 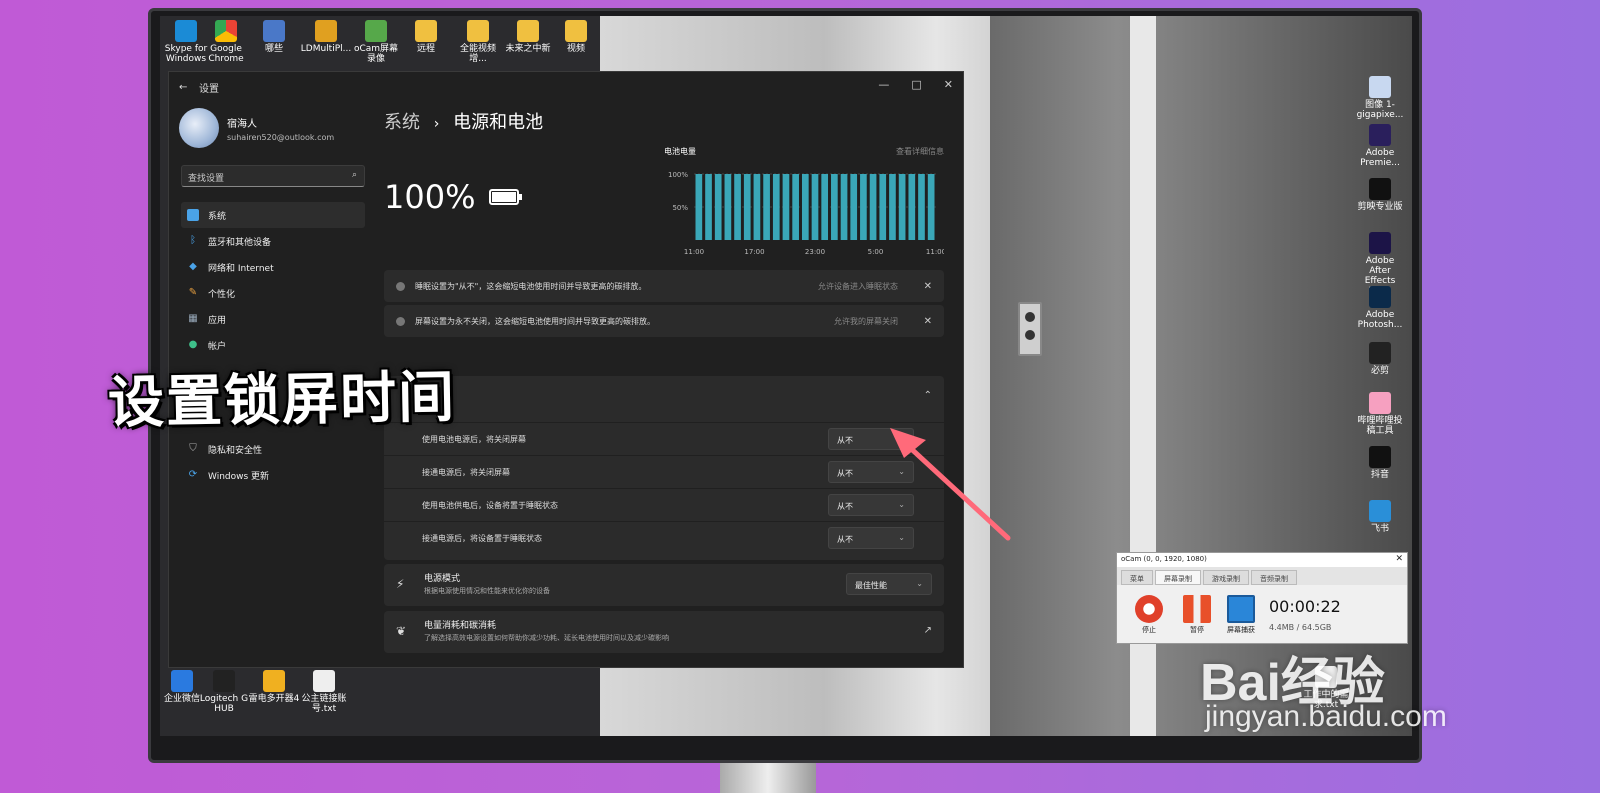 I want to click on sidebar-item-windows-update: ⟳ Windows 更新, so click(x=273, y=475).